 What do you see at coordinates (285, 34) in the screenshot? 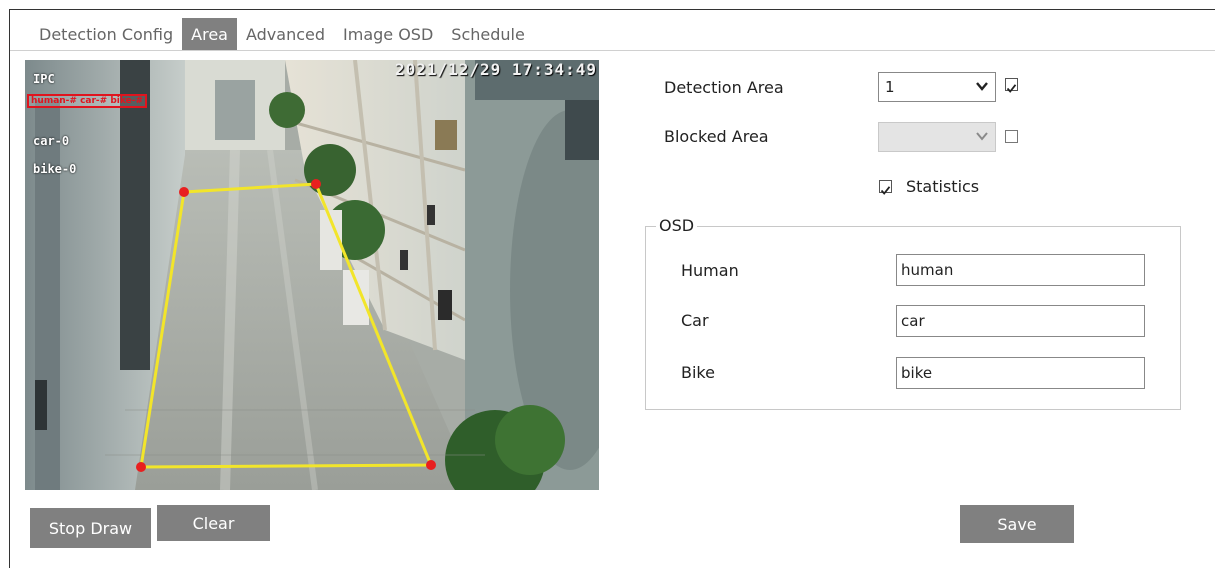
I see `tab-advanced: Advanced` at bounding box center [285, 34].